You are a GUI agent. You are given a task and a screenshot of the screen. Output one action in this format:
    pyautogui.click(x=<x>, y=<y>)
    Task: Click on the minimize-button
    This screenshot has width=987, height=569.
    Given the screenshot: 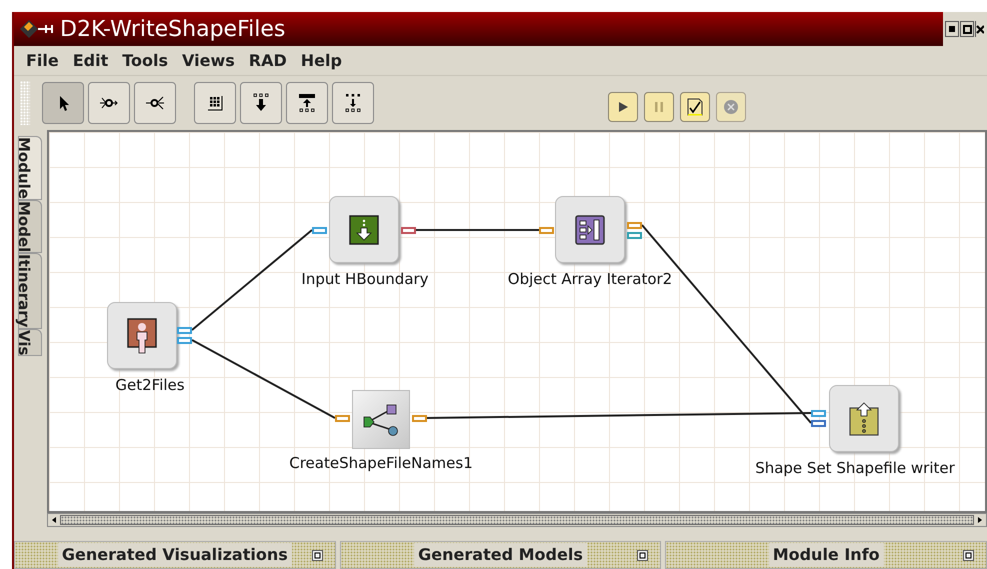 What is the action you would take?
    pyautogui.click(x=952, y=29)
    